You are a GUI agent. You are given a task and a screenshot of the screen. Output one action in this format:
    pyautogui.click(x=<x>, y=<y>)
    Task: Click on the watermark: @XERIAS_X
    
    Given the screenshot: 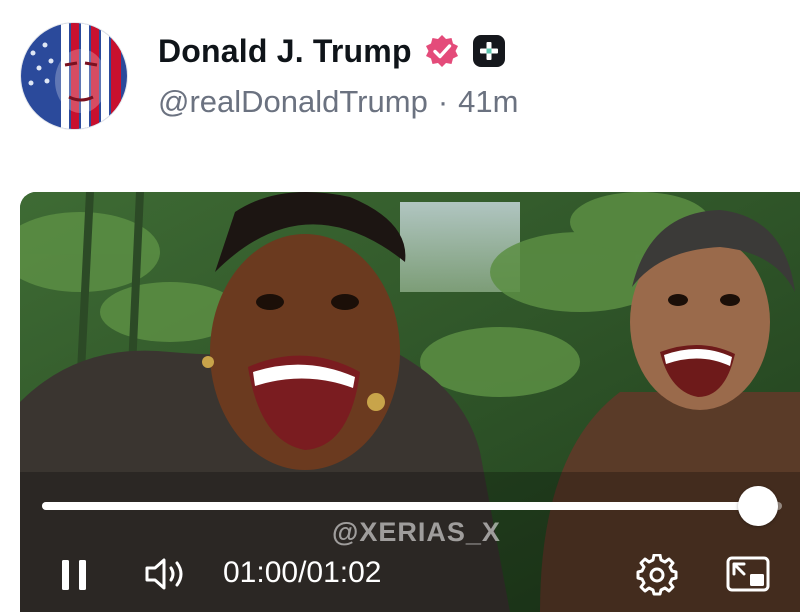 What is the action you would take?
    pyautogui.click(x=416, y=532)
    